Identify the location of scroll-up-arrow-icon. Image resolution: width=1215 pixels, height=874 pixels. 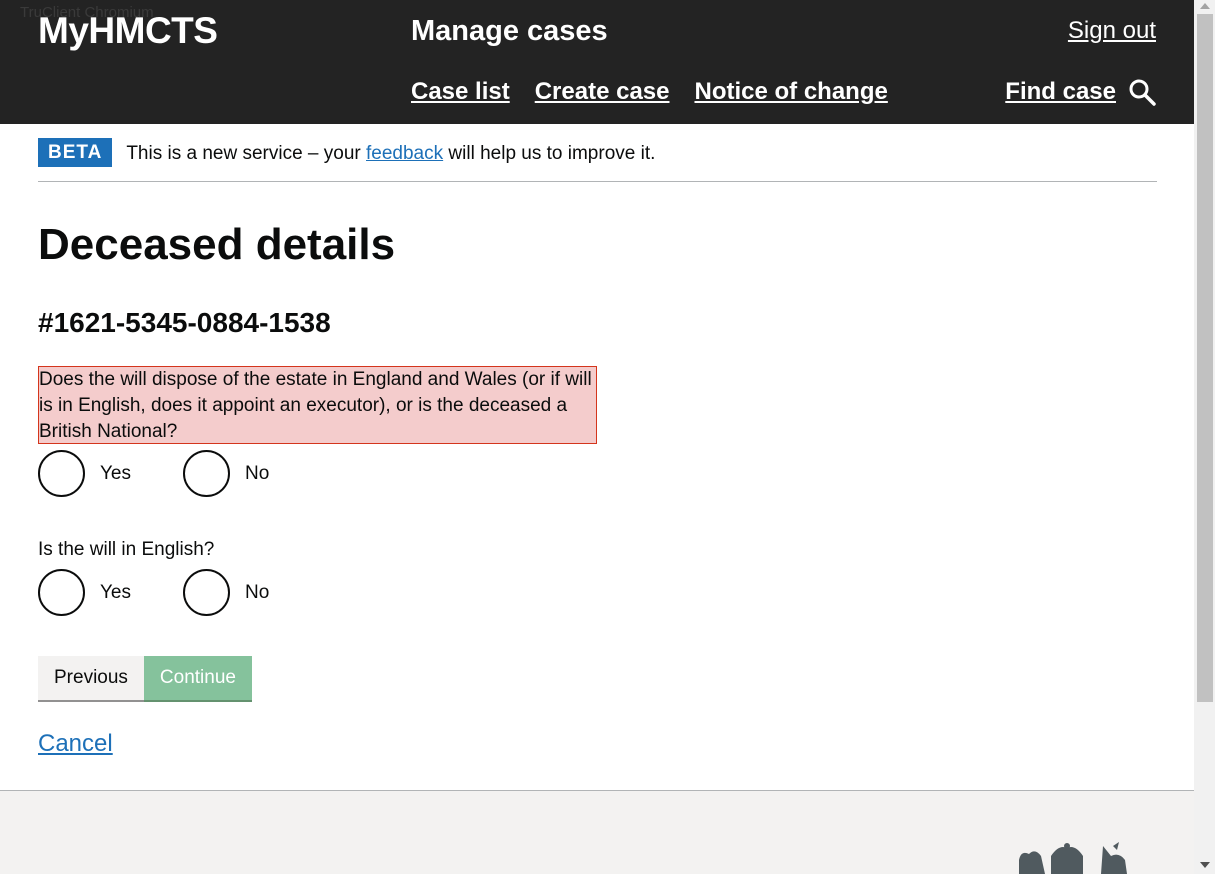
(1205, 6).